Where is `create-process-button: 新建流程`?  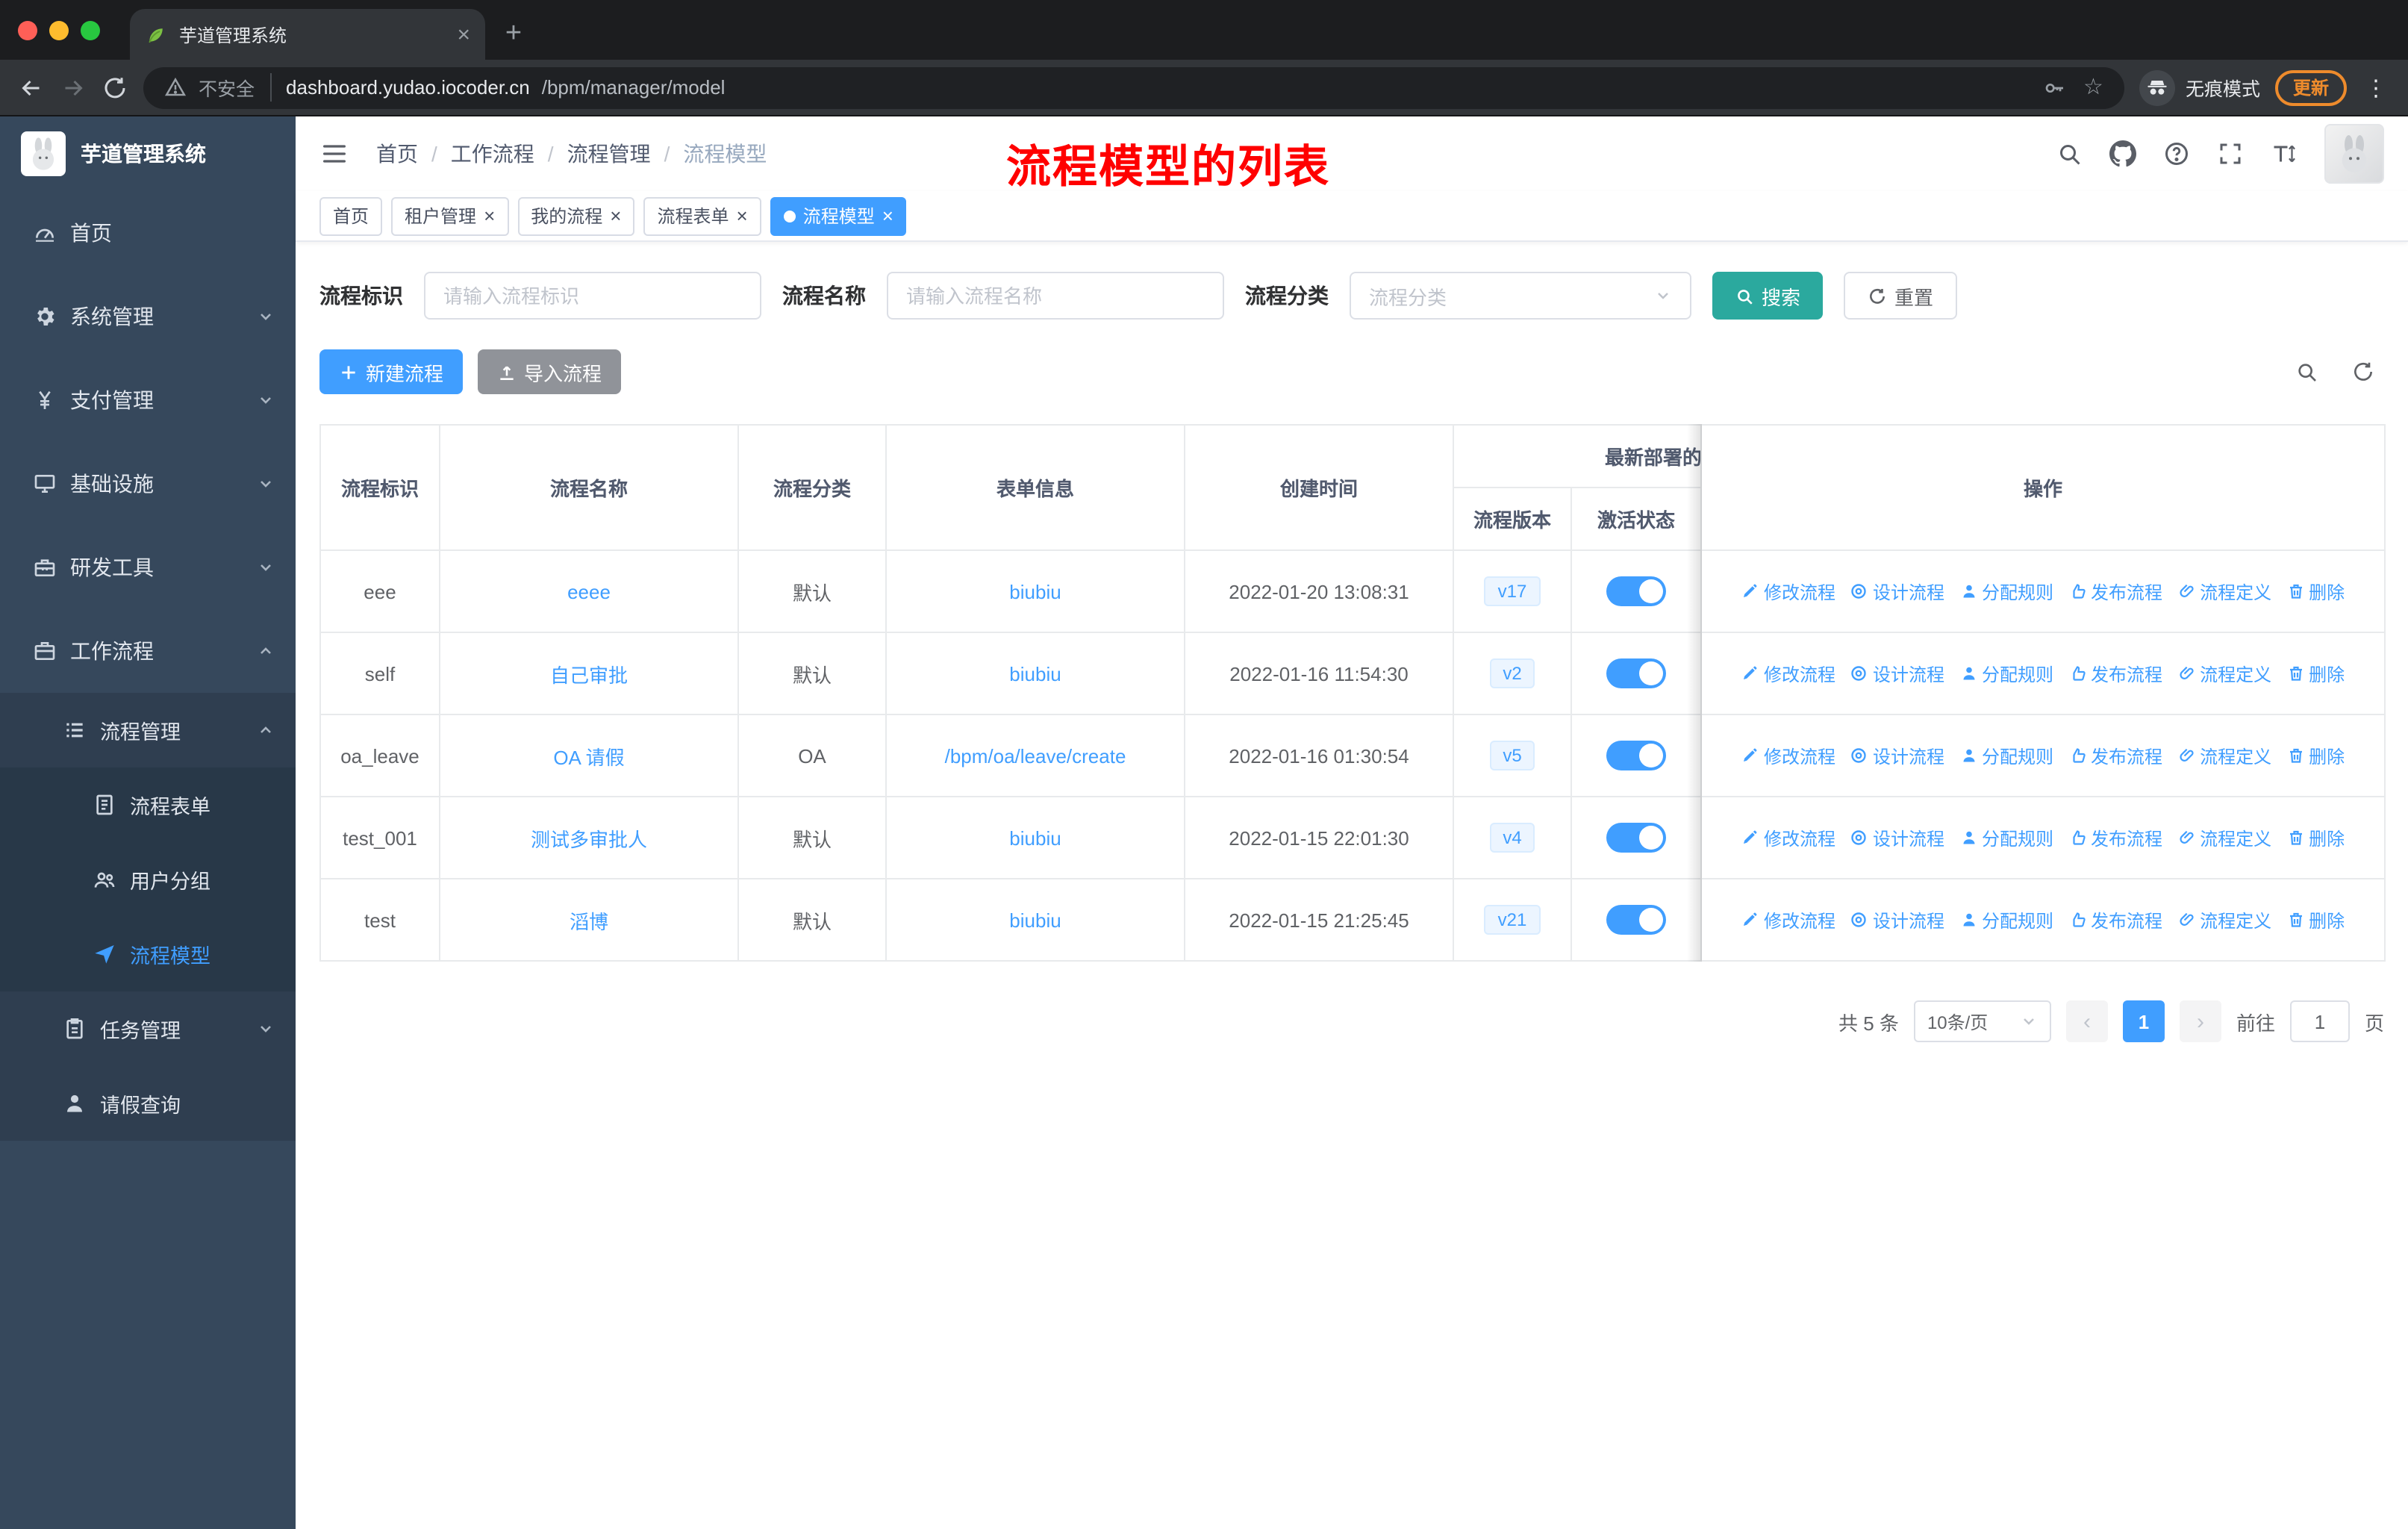
create-process-button: 新建流程 is located at coordinates (391, 371).